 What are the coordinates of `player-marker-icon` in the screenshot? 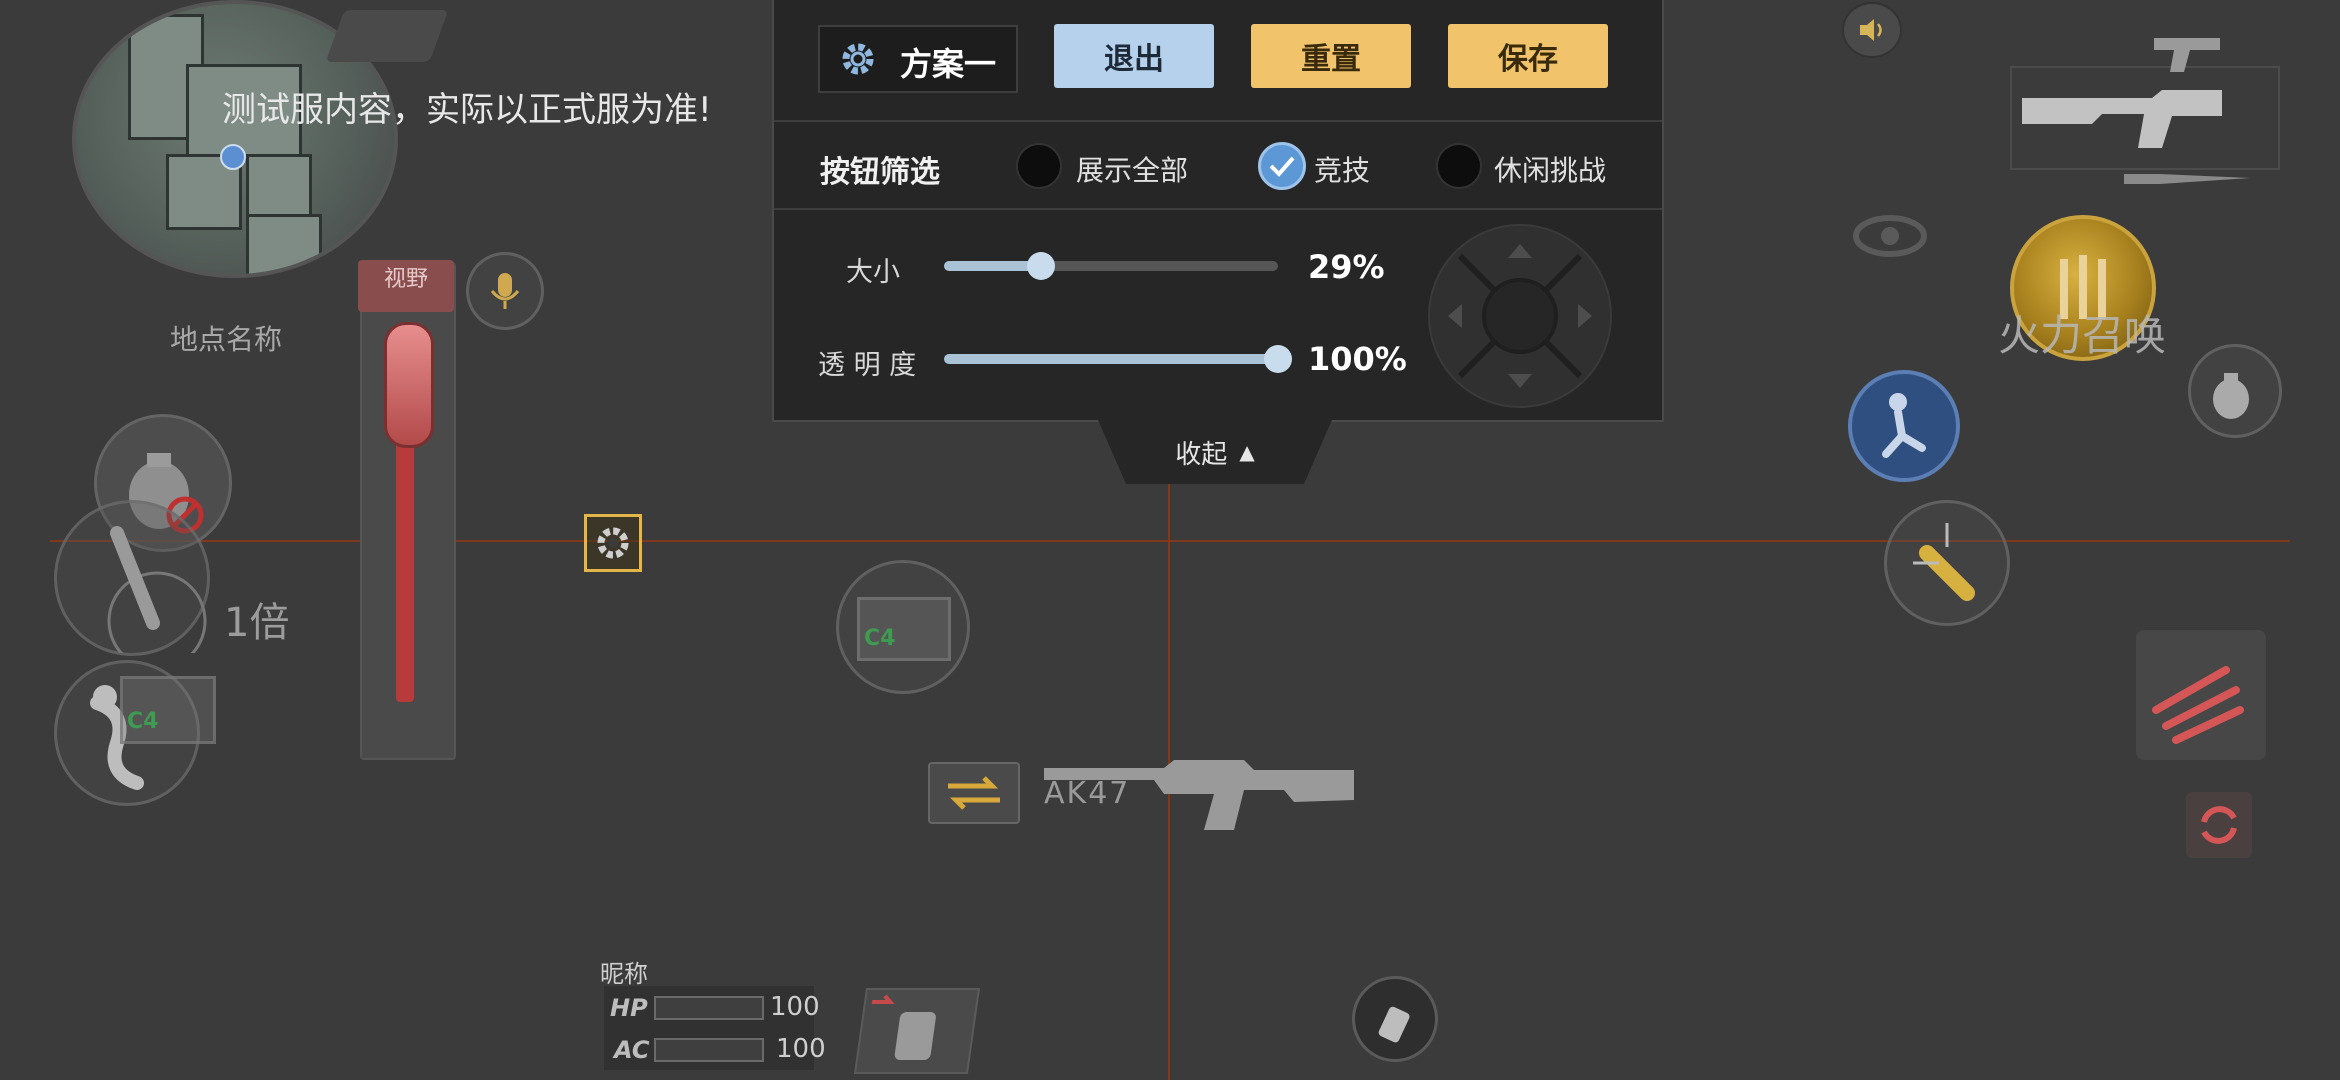 It's located at (233, 157).